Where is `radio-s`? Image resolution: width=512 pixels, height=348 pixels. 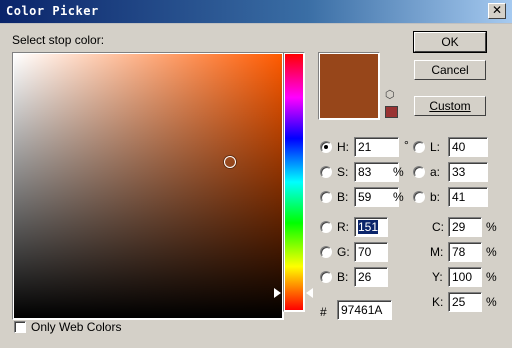 radio-s is located at coordinates (326, 172).